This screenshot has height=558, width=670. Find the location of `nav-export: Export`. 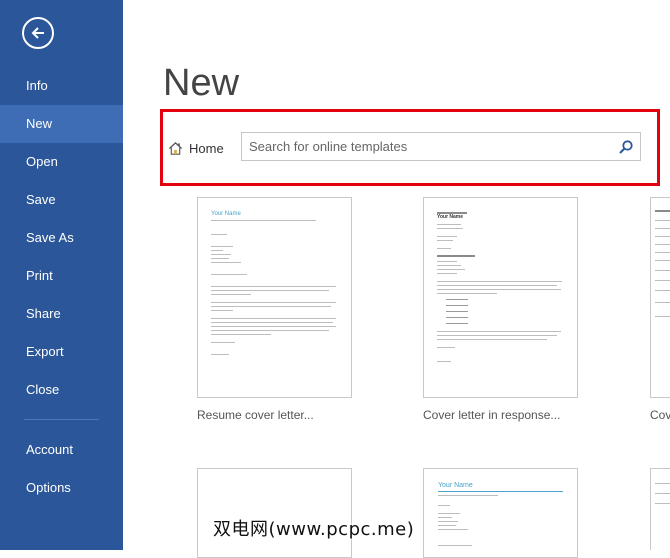

nav-export: Export is located at coordinates (61, 352).